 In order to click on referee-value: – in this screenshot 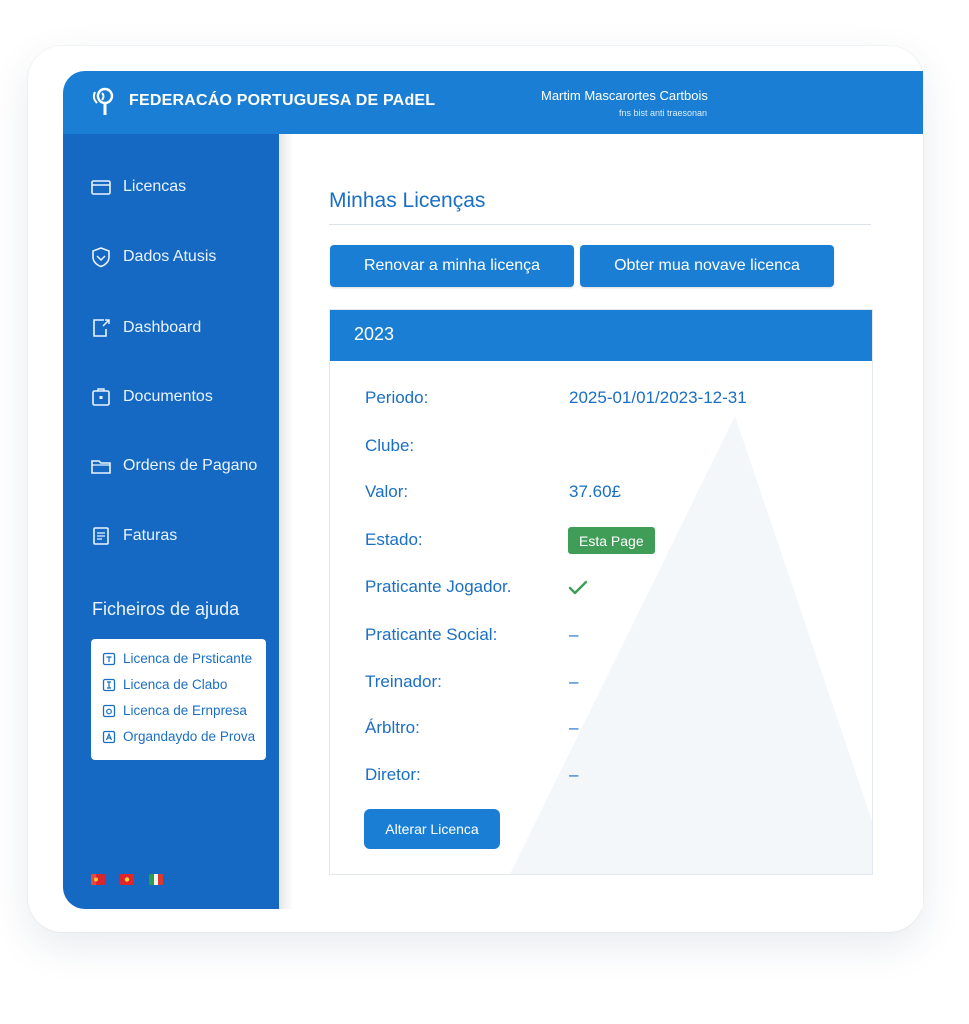, I will do `click(574, 727)`.